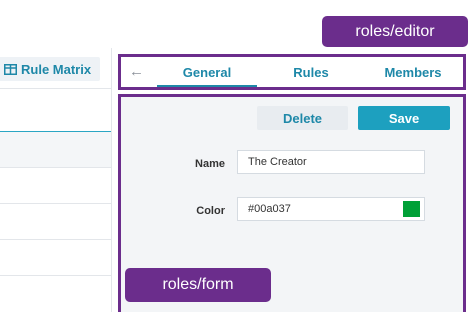  I want to click on tab-general: General, so click(207, 72).